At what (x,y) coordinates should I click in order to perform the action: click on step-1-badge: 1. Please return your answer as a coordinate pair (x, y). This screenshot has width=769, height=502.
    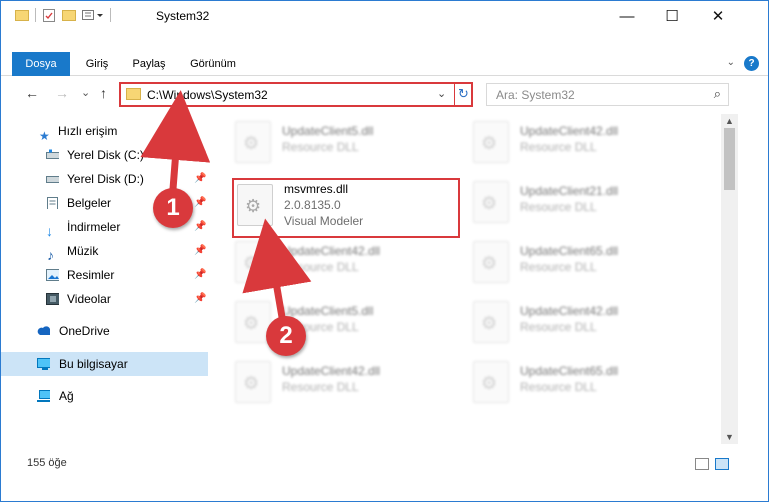
    Looking at the image, I should click on (173, 208).